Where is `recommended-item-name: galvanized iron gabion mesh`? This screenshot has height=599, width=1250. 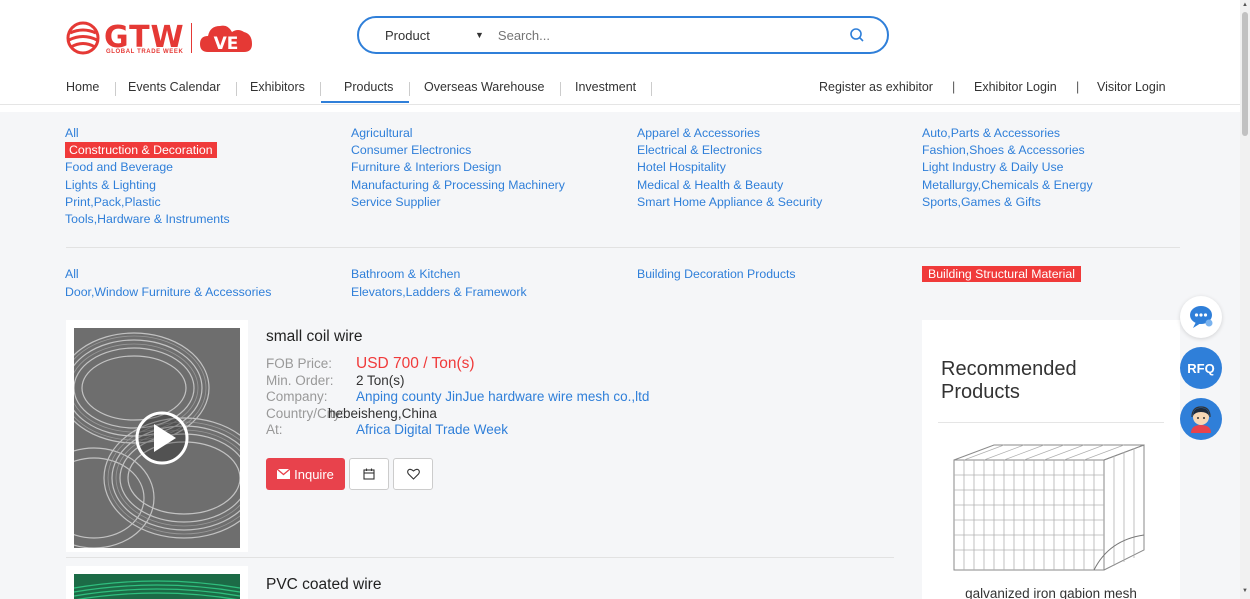
recommended-item-name: galvanized iron gabion mesh is located at coordinates (1051, 592).